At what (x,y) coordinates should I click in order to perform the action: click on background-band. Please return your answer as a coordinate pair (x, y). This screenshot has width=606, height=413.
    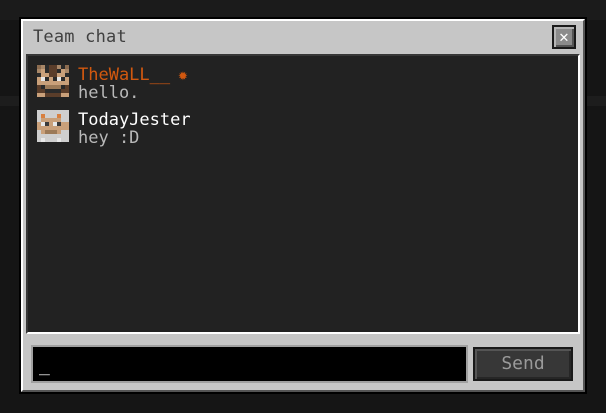
    Looking at the image, I should click on (303, 10).